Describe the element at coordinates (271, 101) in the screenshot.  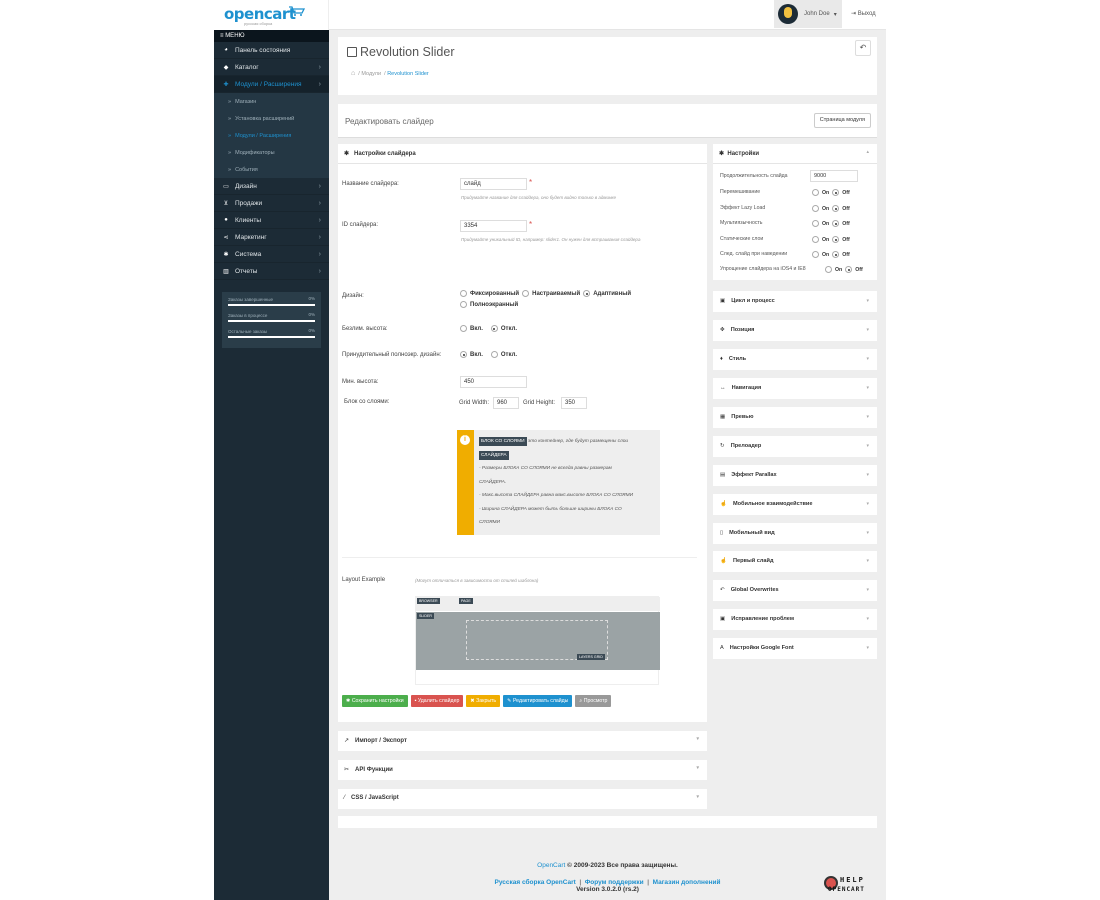
I see `sidebar-subitem-store: » Магазин` at that location.